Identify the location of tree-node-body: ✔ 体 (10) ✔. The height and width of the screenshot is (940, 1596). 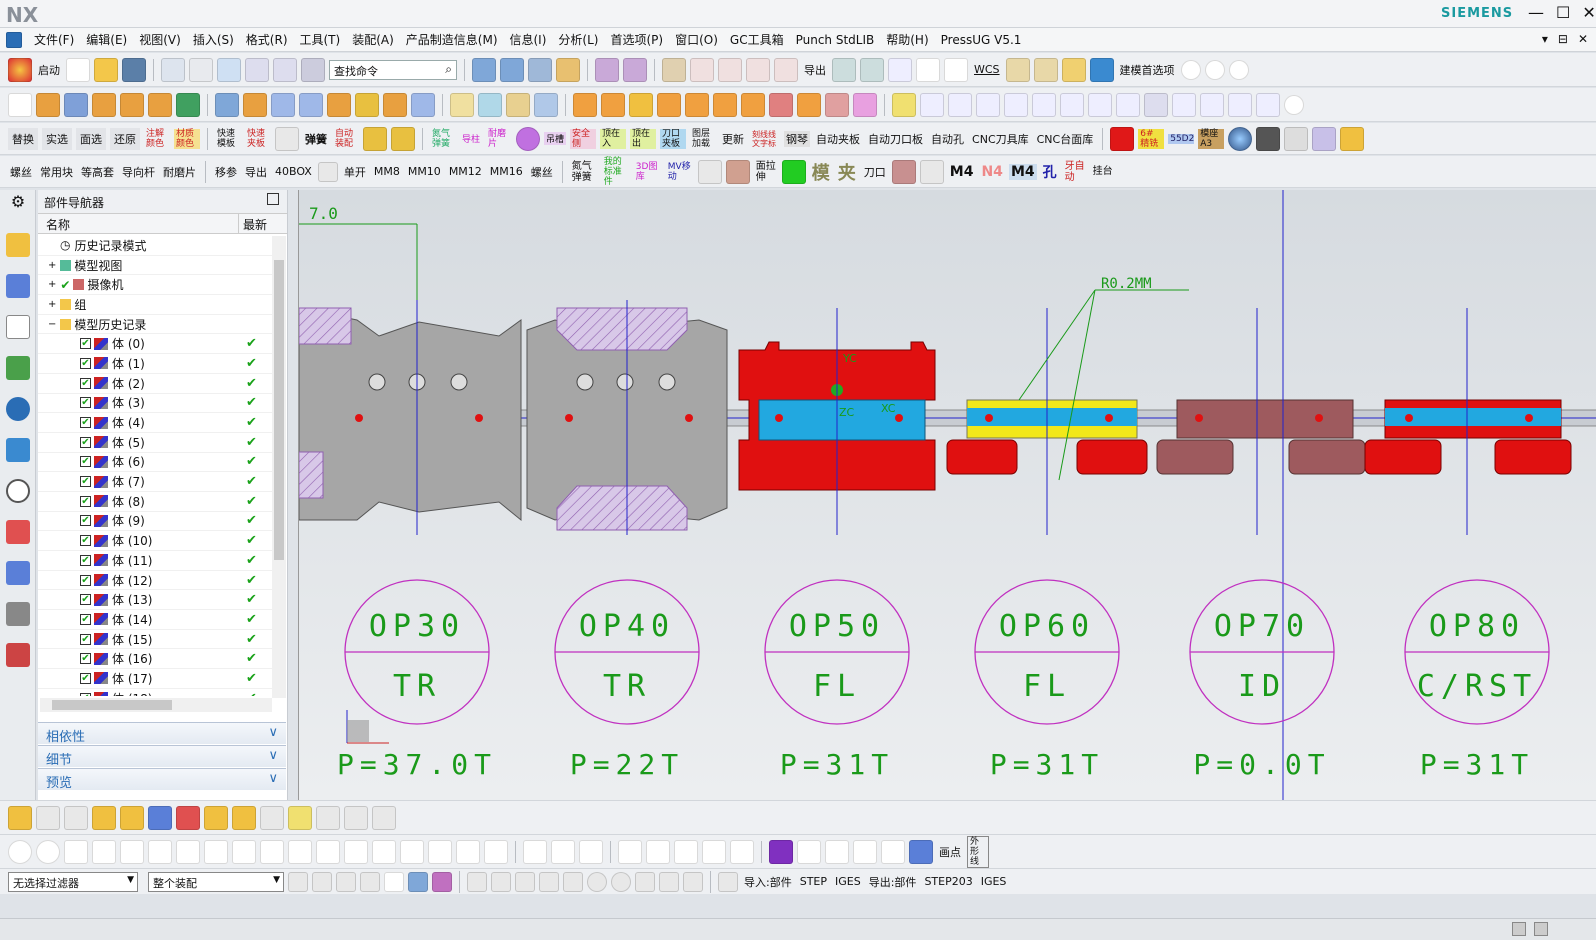
(155, 541).